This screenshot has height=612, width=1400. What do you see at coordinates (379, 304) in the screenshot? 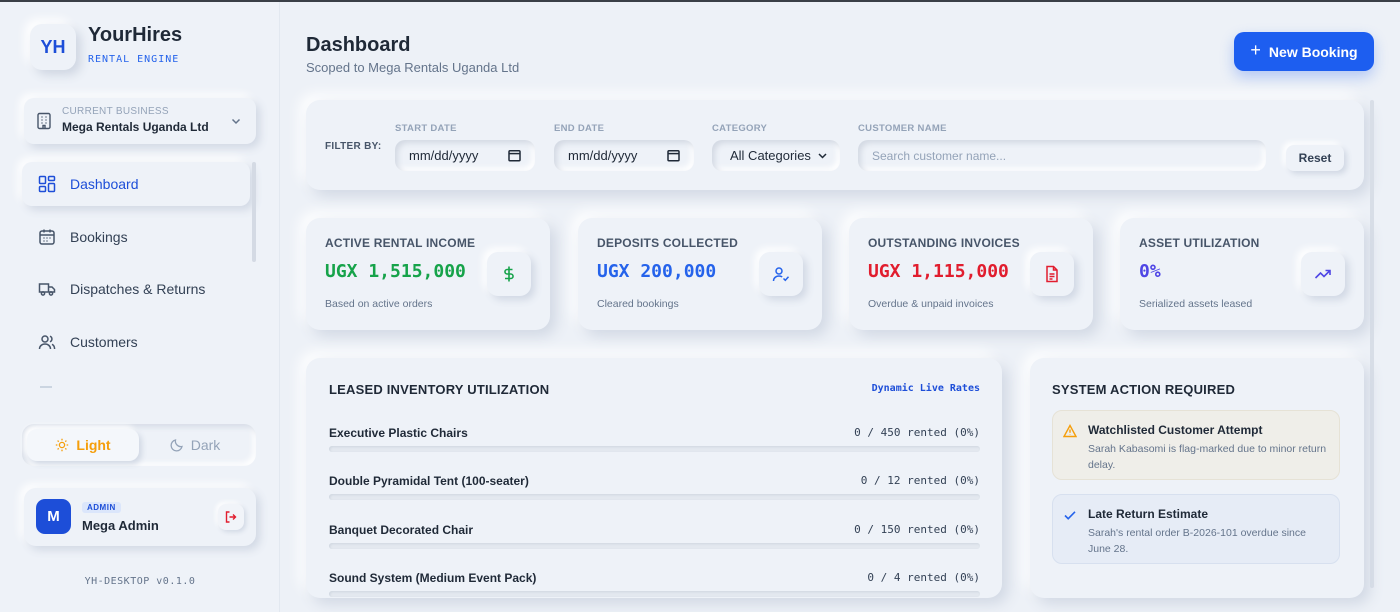
I see `stat-note: Based on active orders` at bounding box center [379, 304].